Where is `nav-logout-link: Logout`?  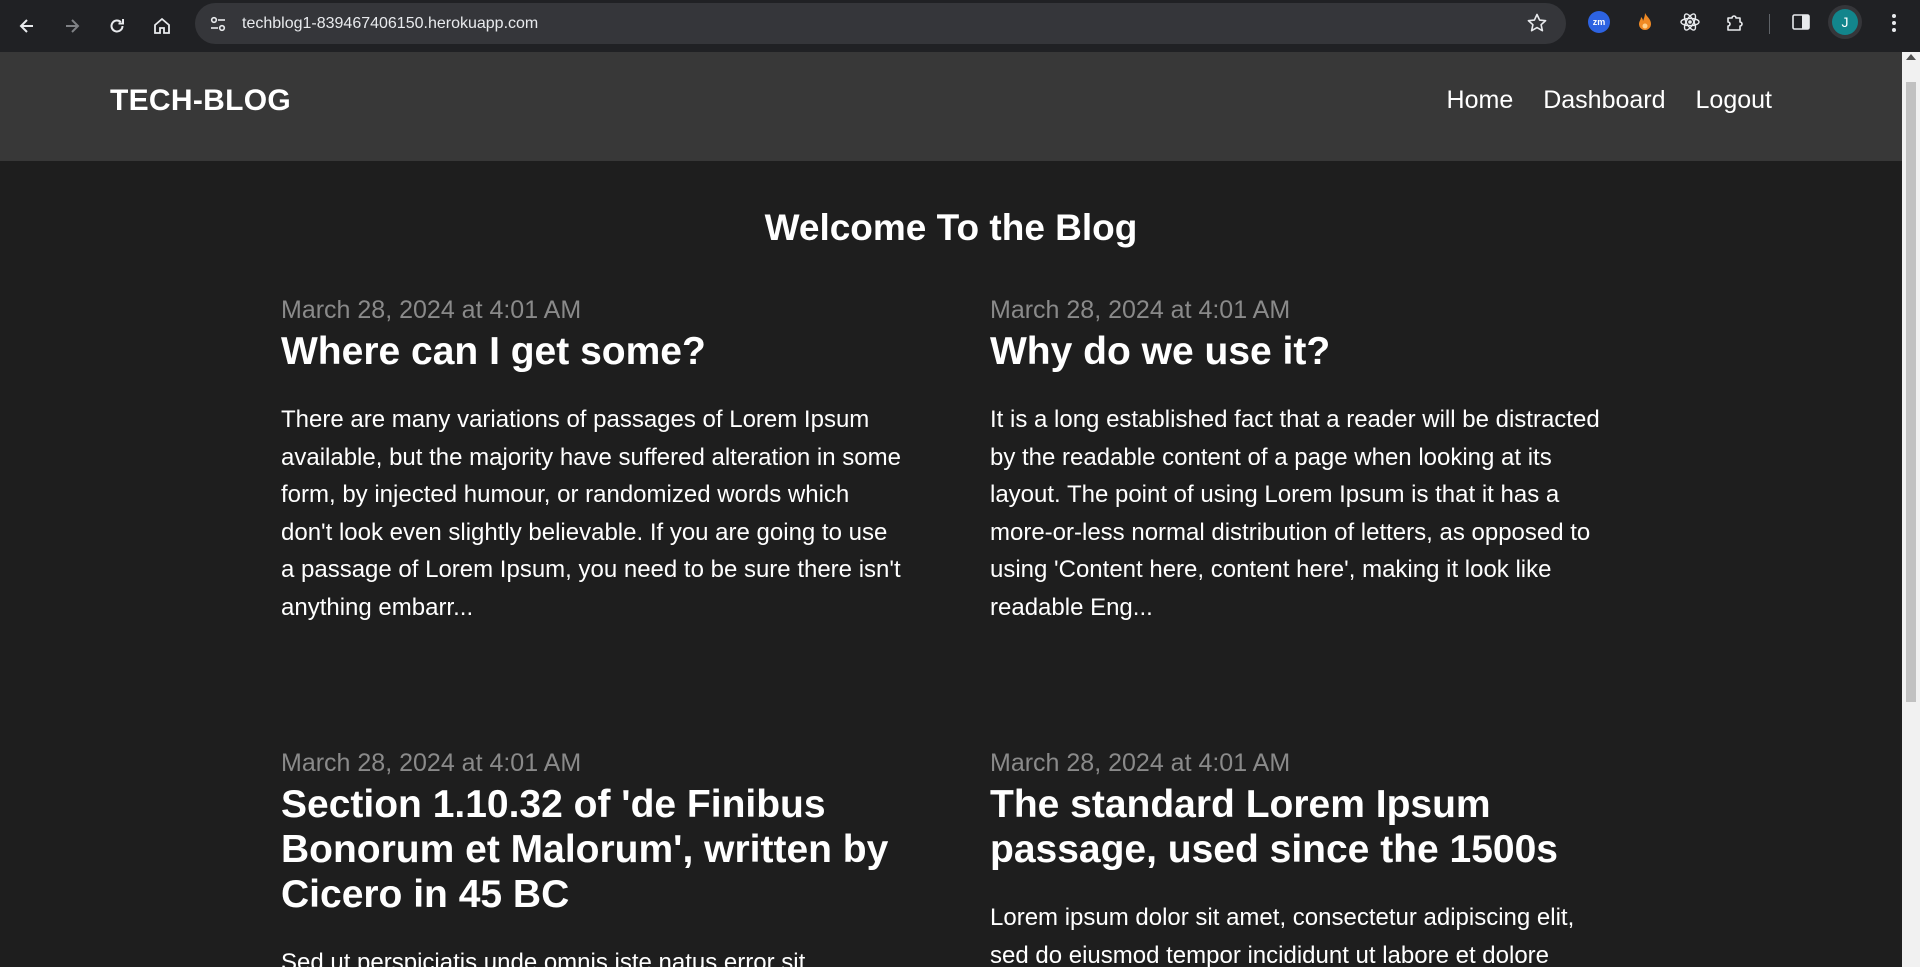
nav-logout-link: Logout is located at coordinates (1734, 100).